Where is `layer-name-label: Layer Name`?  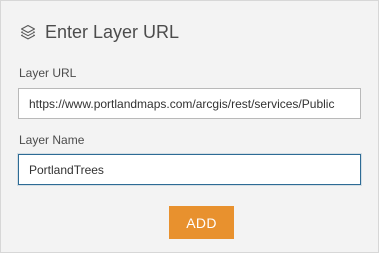 layer-name-label: Layer Name is located at coordinates (52, 140).